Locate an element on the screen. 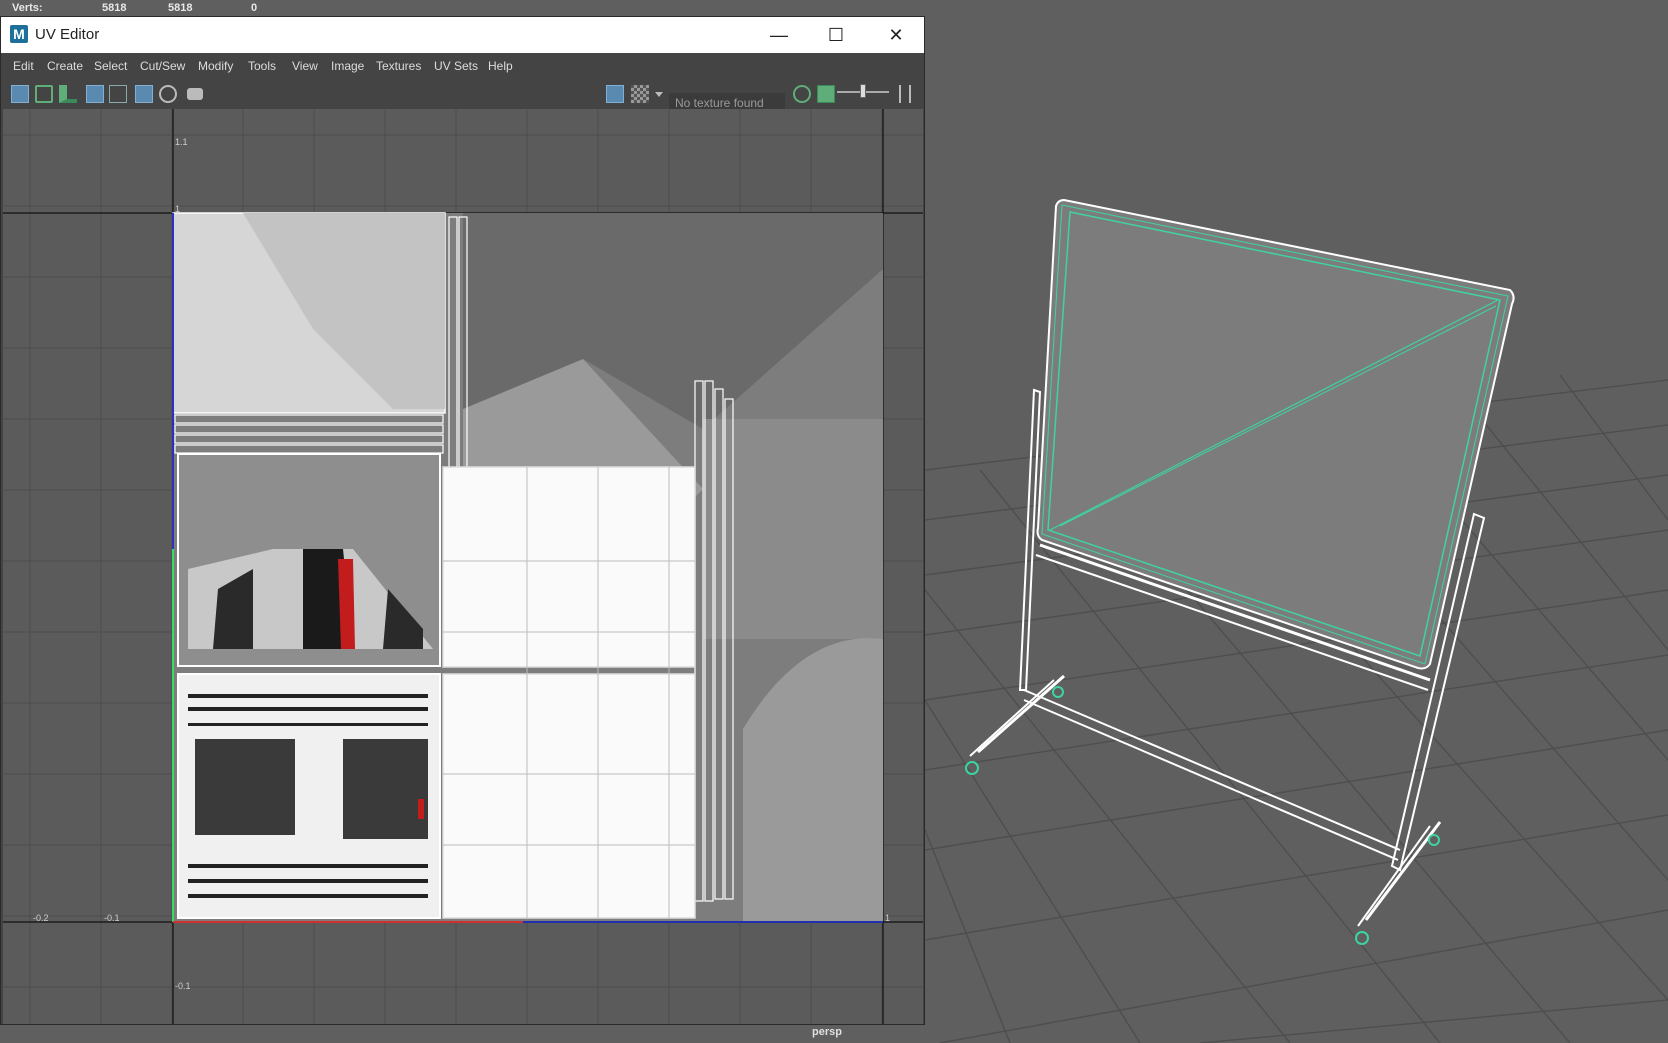  menu-textures: Textures is located at coordinates (398, 66).